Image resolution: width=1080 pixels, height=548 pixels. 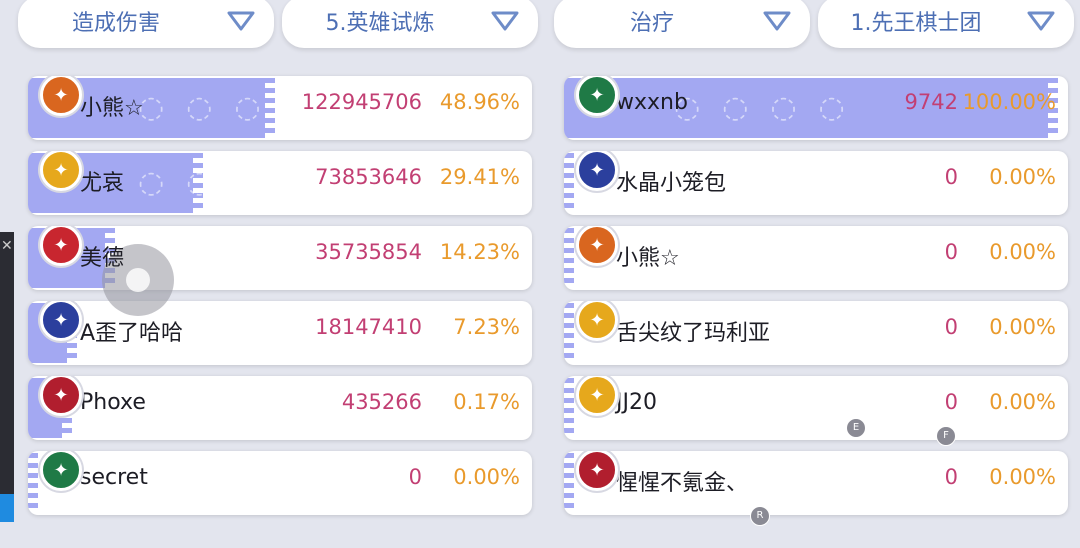 What do you see at coordinates (368, 327) in the screenshot?
I see `stat-value: 18147410` at bounding box center [368, 327].